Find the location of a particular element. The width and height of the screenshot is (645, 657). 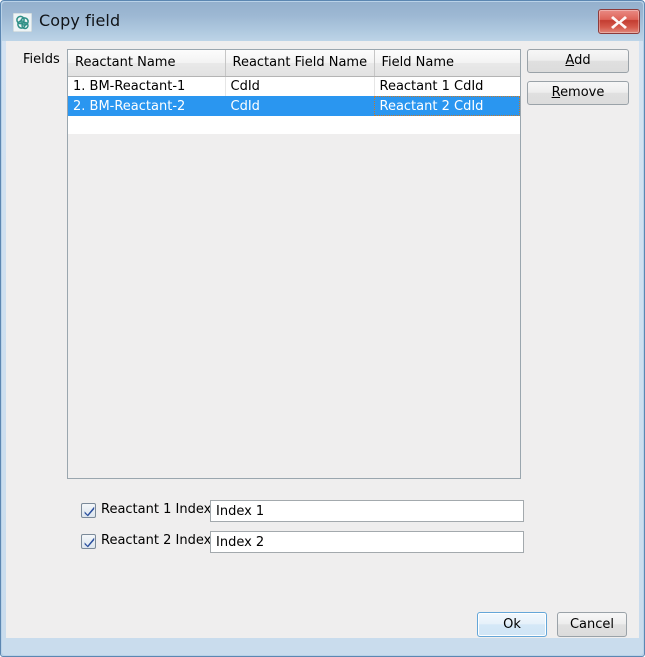

close-button is located at coordinates (619, 21).